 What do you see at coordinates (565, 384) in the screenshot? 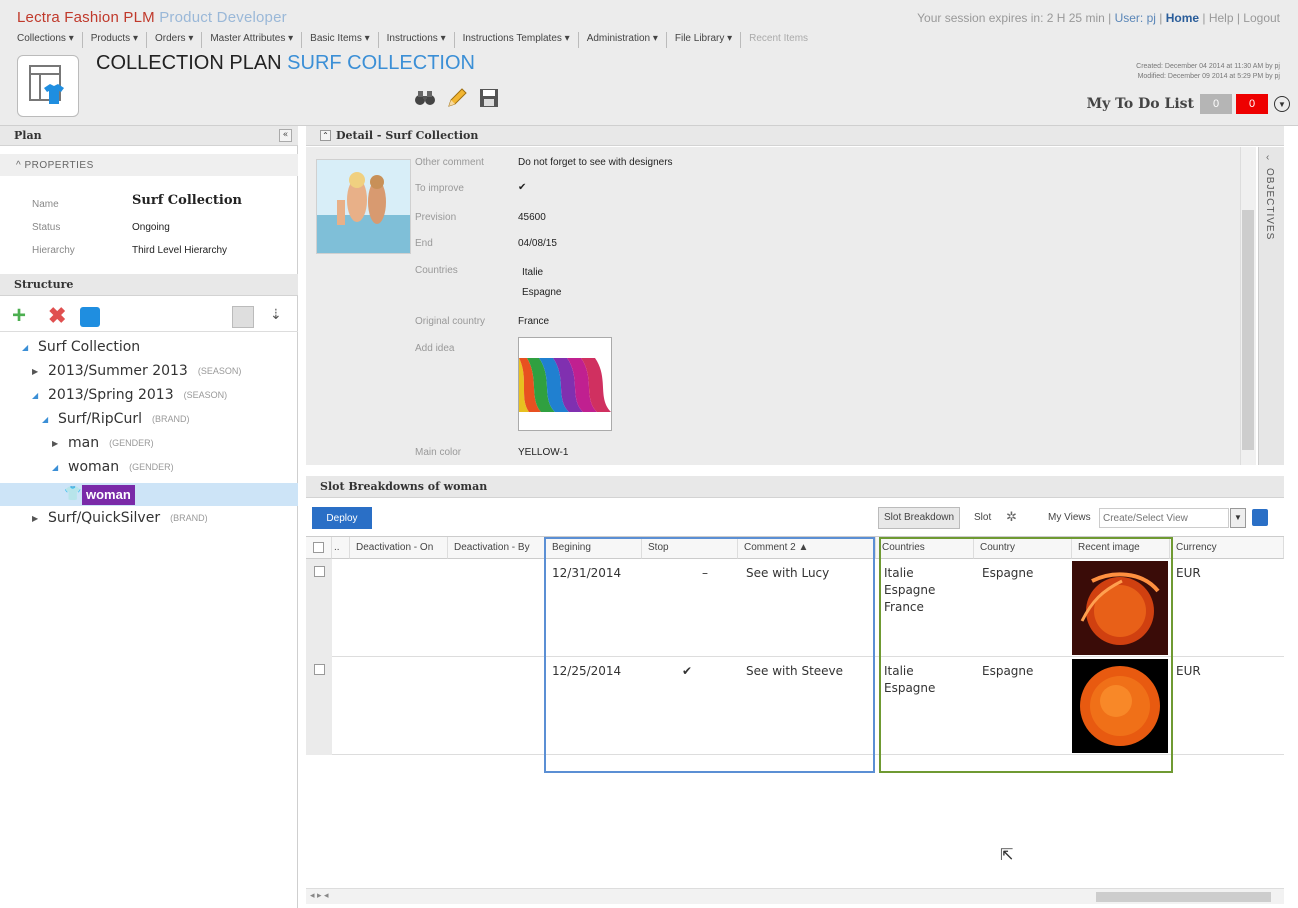
I see `idea-image` at bounding box center [565, 384].